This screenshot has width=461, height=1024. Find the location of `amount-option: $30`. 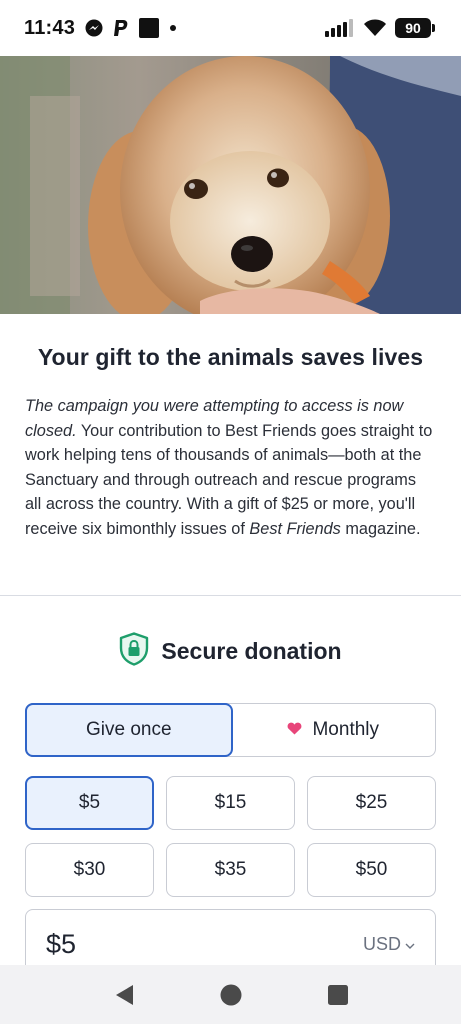

amount-option: $30 is located at coordinates (89, 870).